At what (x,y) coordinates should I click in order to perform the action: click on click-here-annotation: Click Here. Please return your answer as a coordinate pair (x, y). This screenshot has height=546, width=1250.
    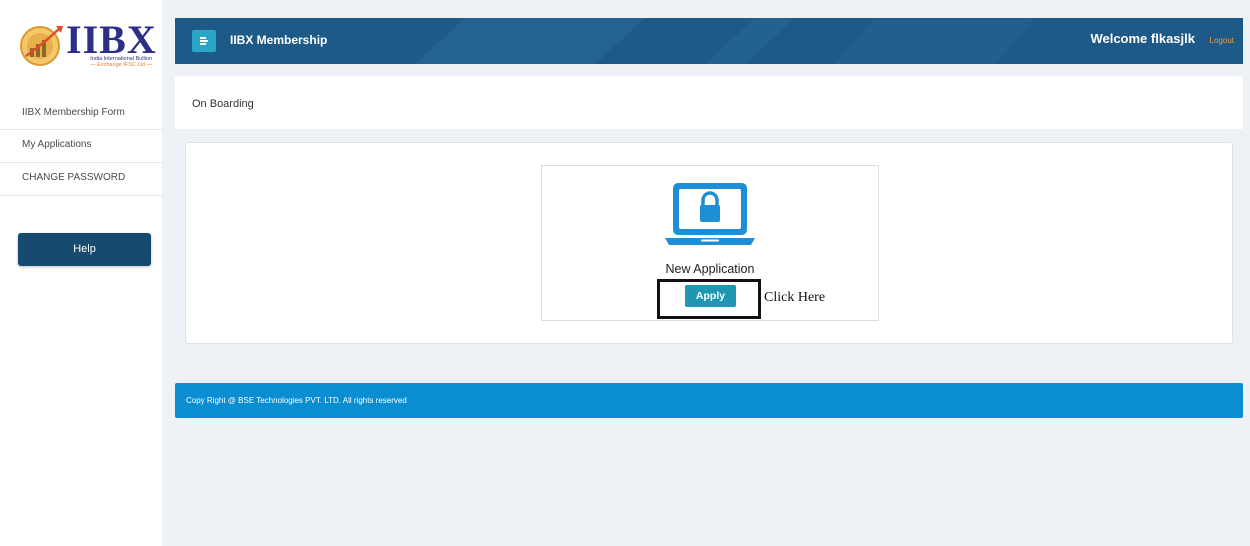
    Looking at the image, I should click on (795, 297).